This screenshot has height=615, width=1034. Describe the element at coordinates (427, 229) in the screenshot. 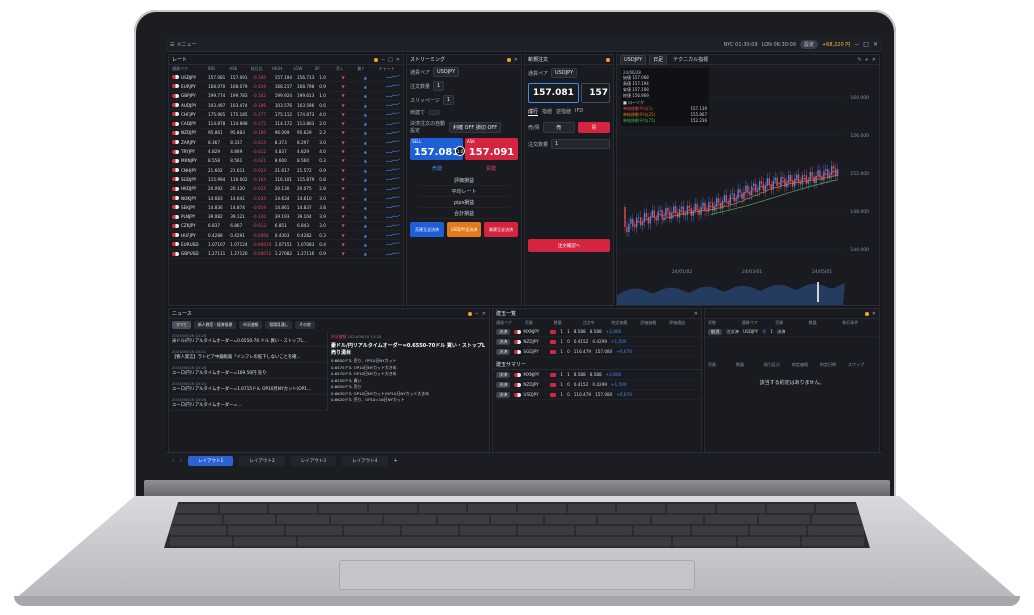

I see `settle-sell-all-button: 売建玉全決済` at that location.